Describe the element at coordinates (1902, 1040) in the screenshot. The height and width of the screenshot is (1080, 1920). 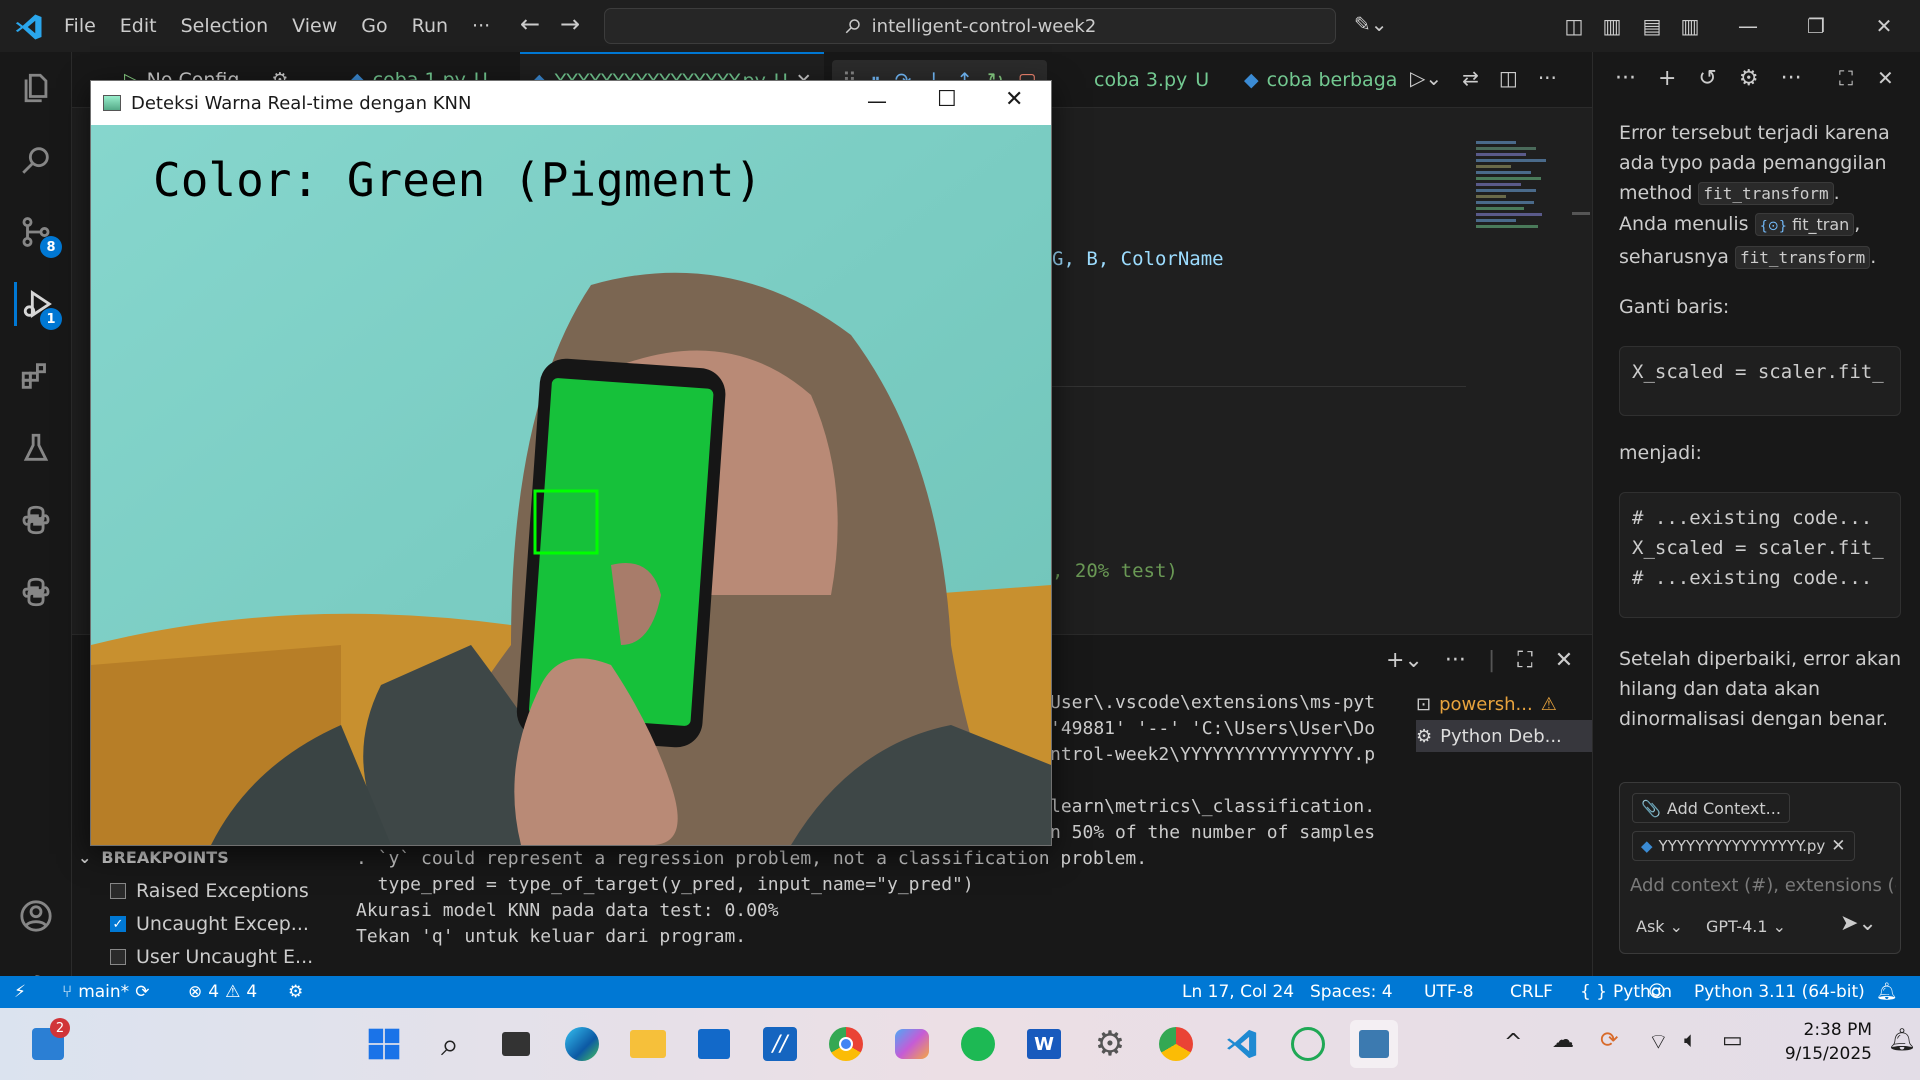
I see `notification-center-icon: 🔔︎` at that location.